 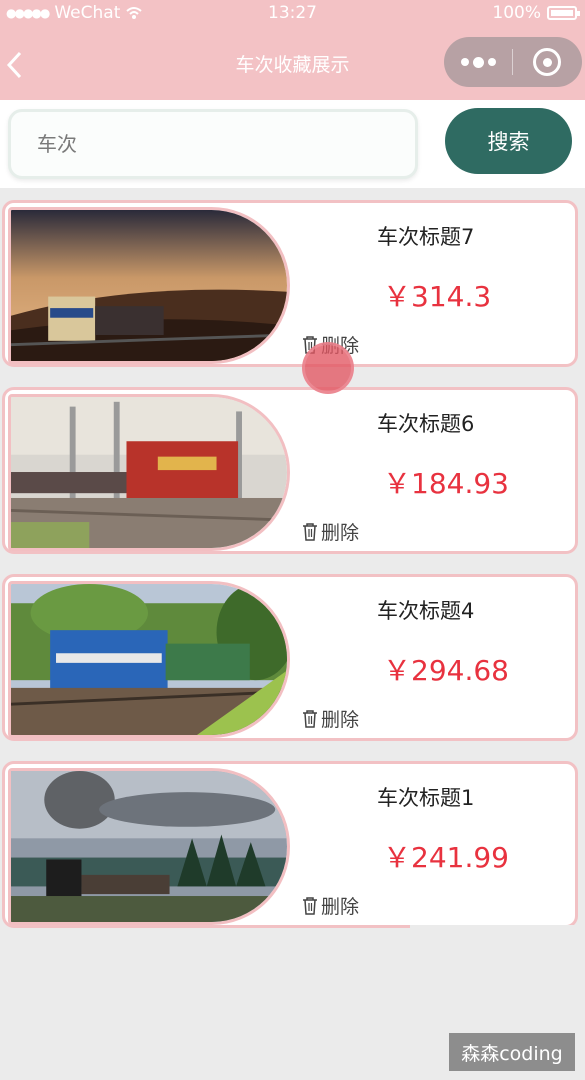 I want to click on search-button: 搜索, so click(x=508, y=141).